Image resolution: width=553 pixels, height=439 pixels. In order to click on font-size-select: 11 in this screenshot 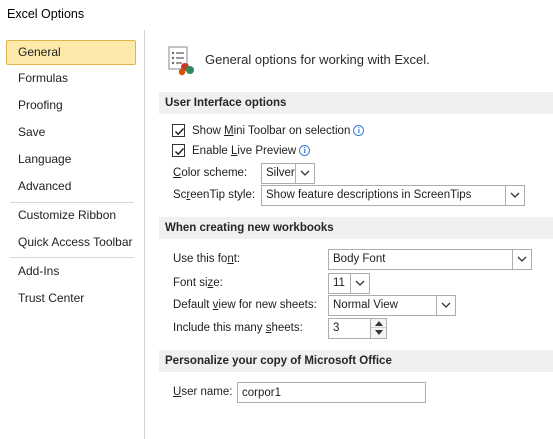, I will do `click(349, 283)`.